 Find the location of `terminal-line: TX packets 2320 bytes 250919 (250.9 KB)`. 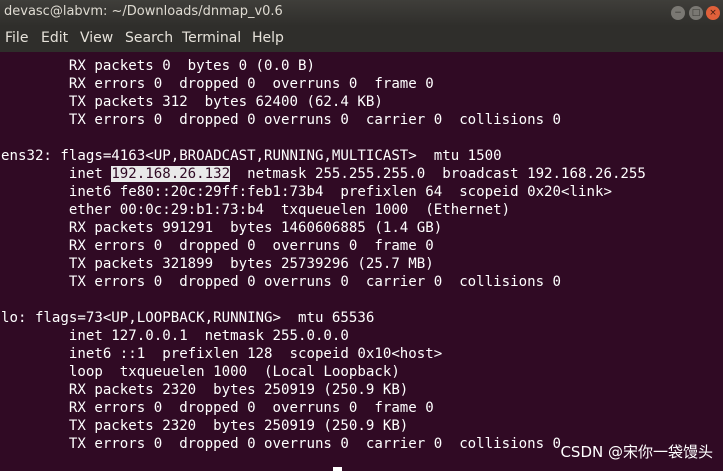

terminal-line: TX packets 2320 bytes 250919 (250.9 KB) is located at coordinates (204, 426).